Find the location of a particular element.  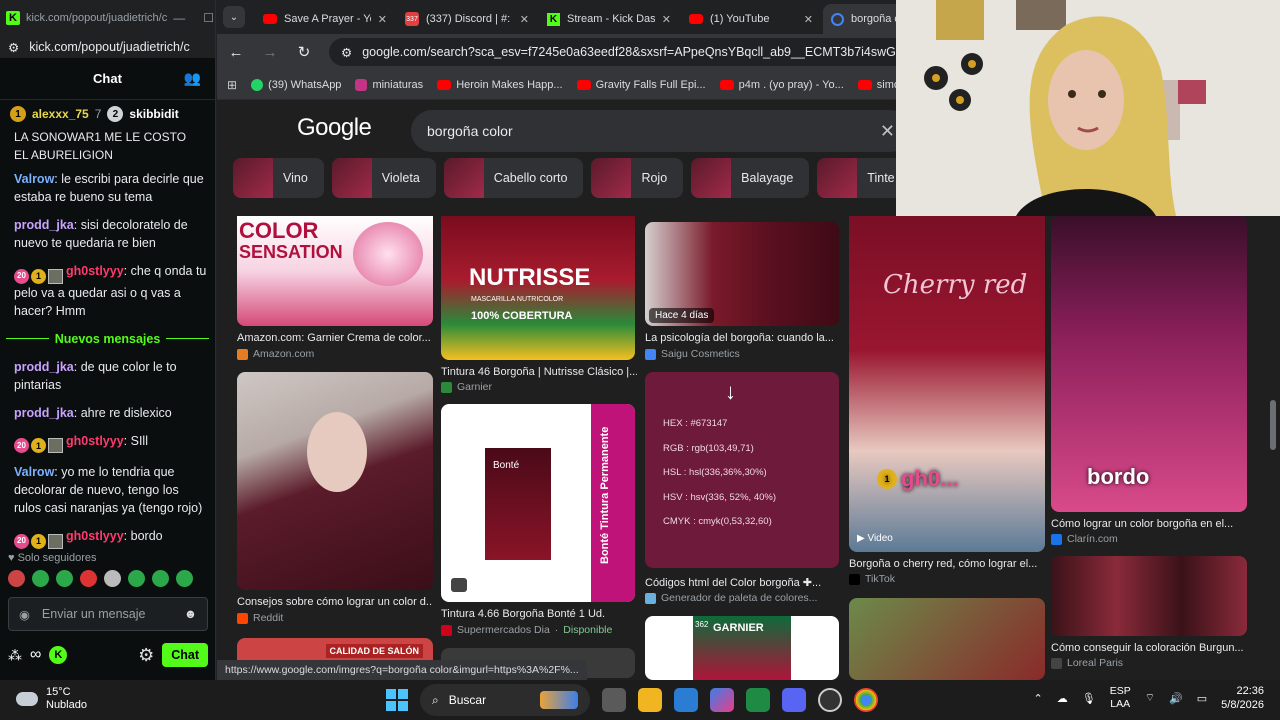

chrome-icon is located at coordinates (866, 700).